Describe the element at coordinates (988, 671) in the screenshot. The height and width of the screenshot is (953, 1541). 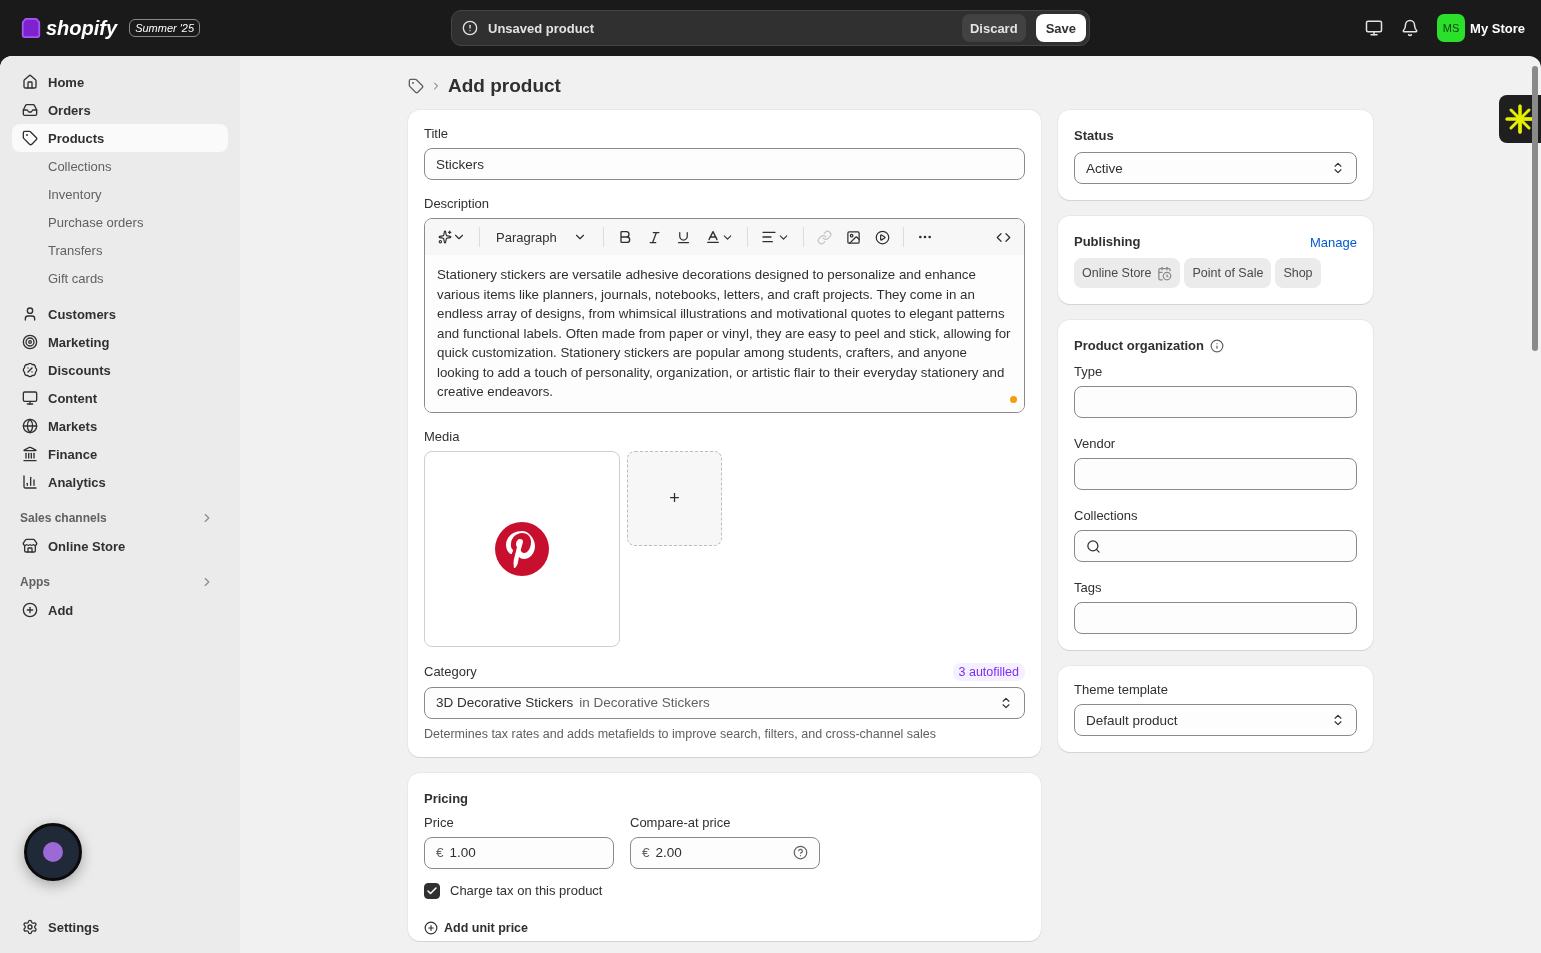
I see `autofilled-badge: 3 autofilled` at that location.